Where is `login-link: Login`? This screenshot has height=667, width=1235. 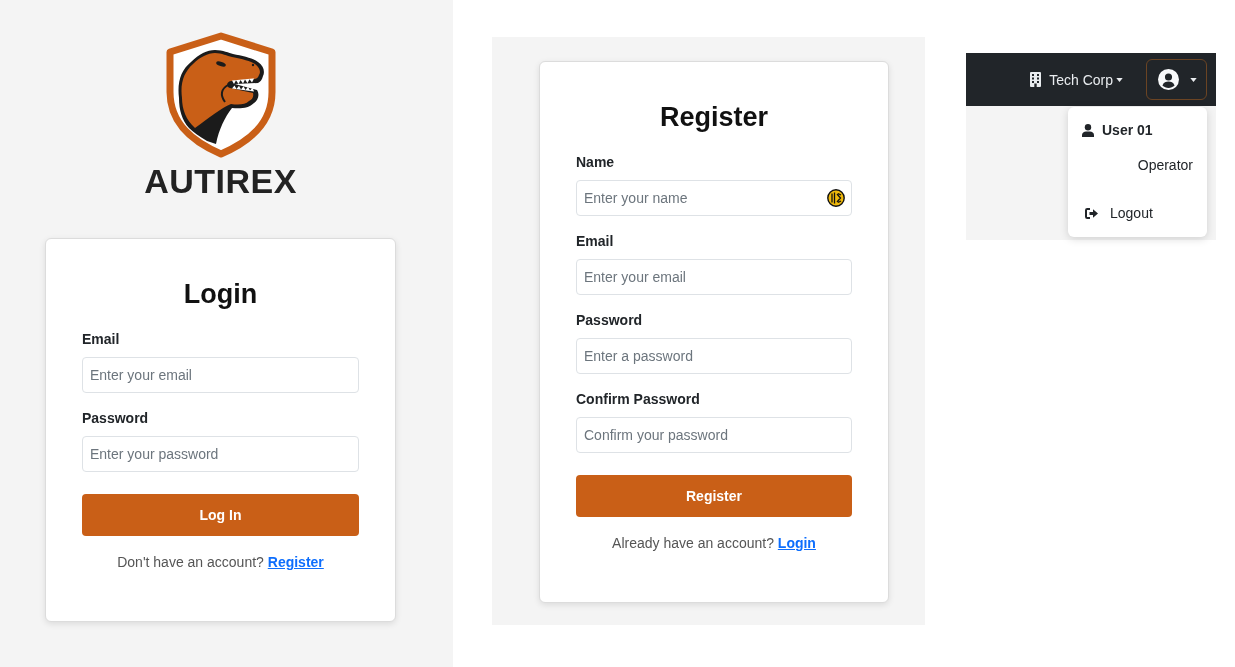 login-link: Login is located at coordinates (796, 543).